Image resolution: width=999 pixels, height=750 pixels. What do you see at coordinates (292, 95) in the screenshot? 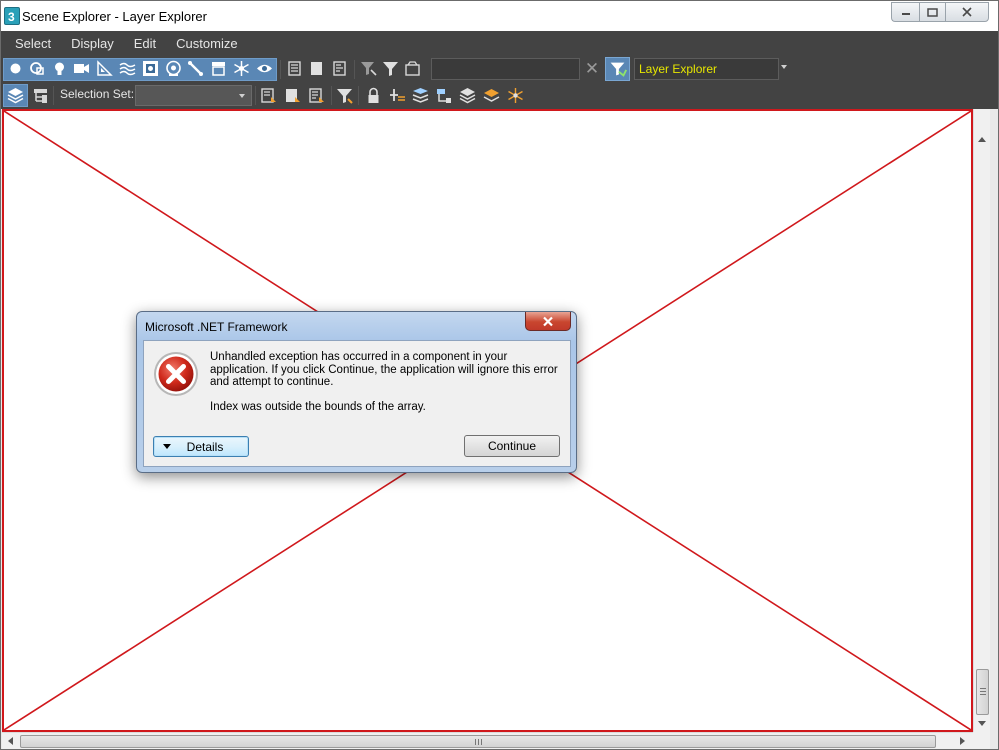
I see `add-to-layer-icon` at bounding box center [292, 95].